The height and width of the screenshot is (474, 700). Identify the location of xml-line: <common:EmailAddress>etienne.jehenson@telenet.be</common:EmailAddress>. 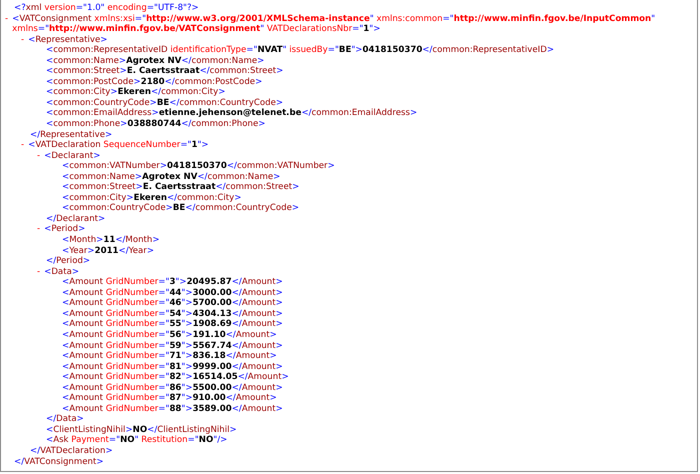
(232, 114).